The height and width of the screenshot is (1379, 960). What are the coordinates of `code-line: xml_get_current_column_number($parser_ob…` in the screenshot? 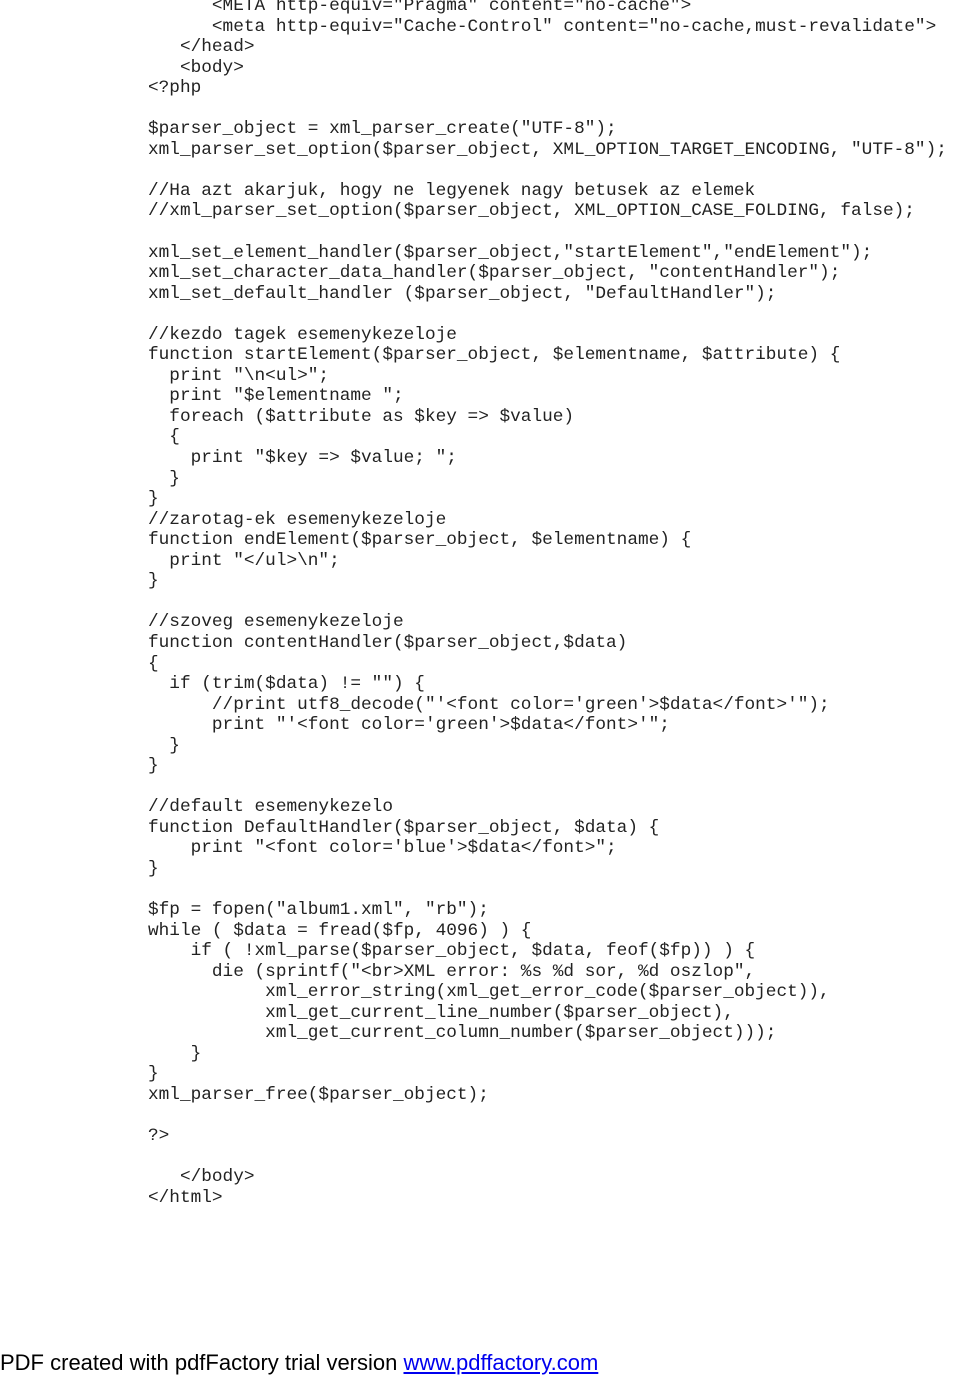 It's located at (462, 1033).